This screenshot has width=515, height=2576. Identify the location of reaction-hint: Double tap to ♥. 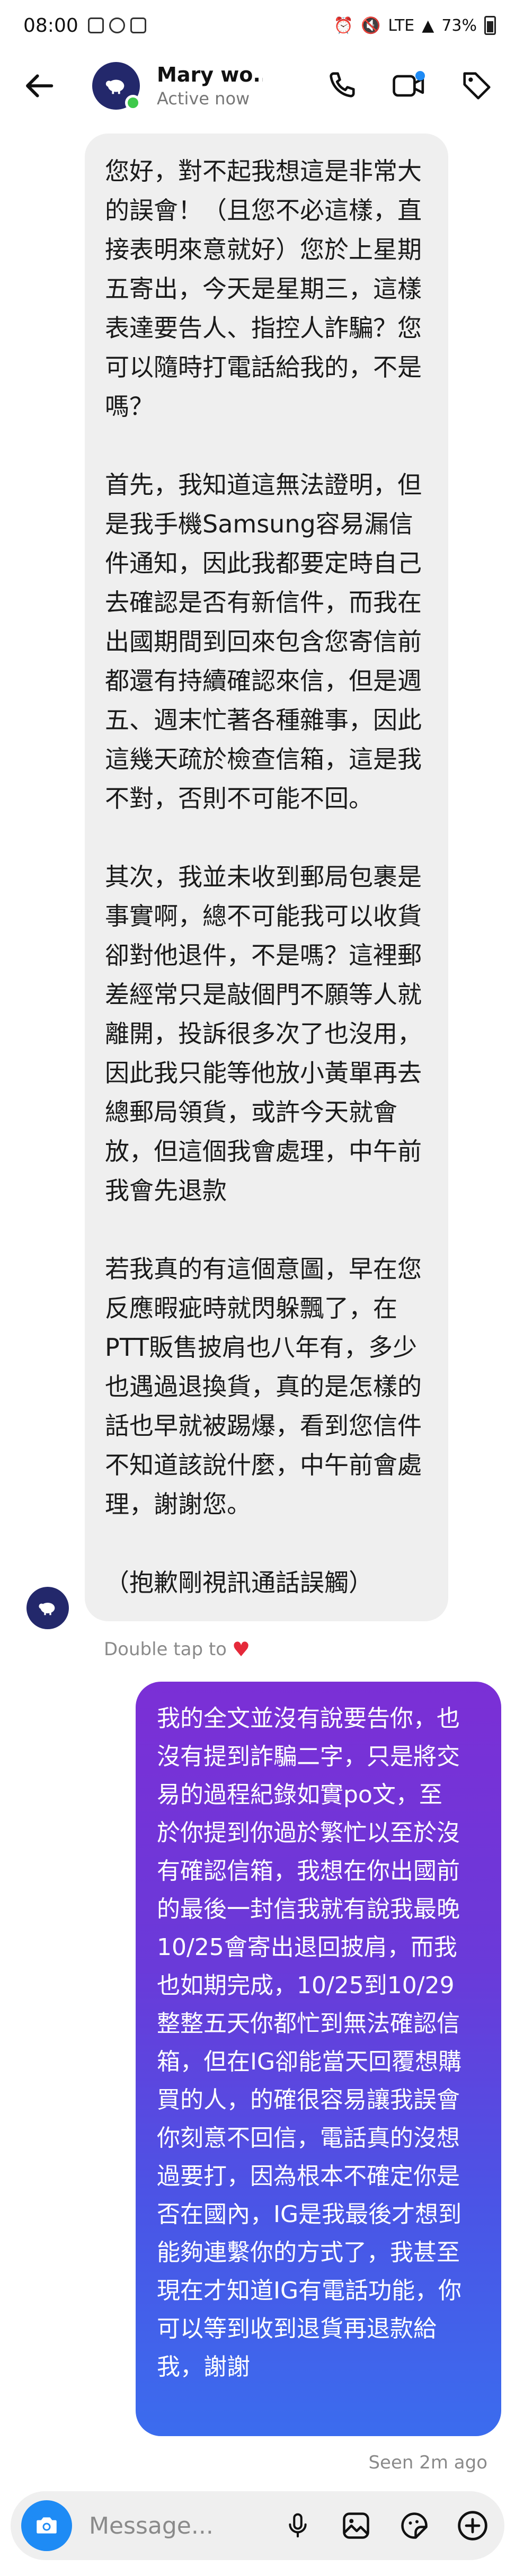
(177, 1650).